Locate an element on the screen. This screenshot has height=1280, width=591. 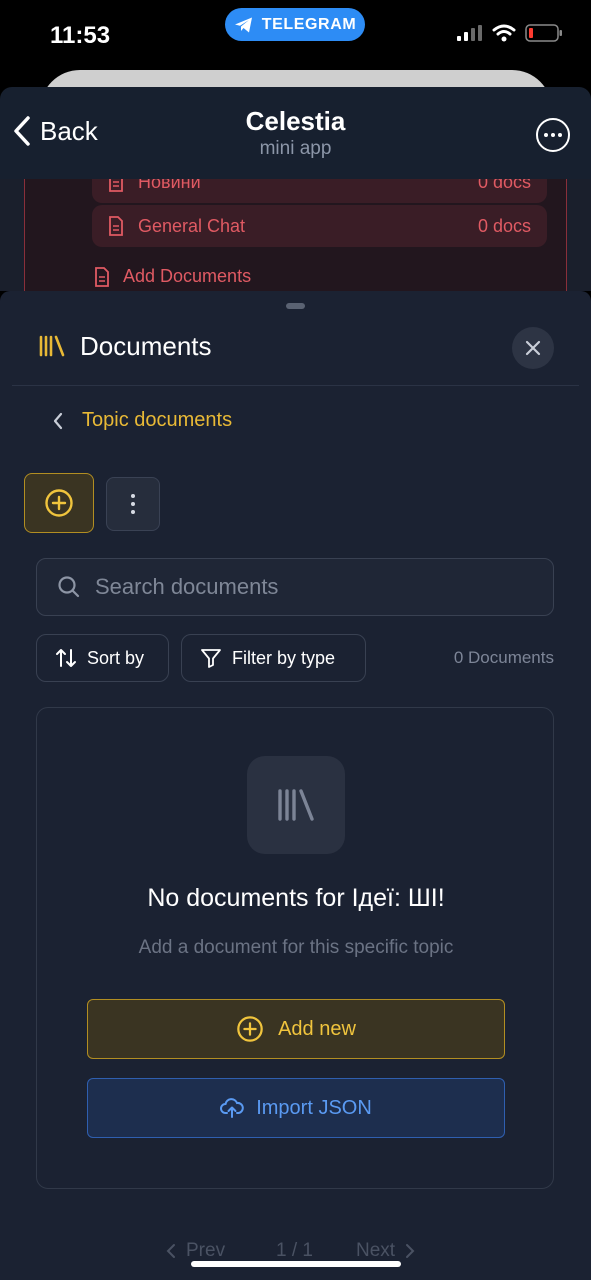
add-new-button: Add new is located at coordinates (296, 1029).